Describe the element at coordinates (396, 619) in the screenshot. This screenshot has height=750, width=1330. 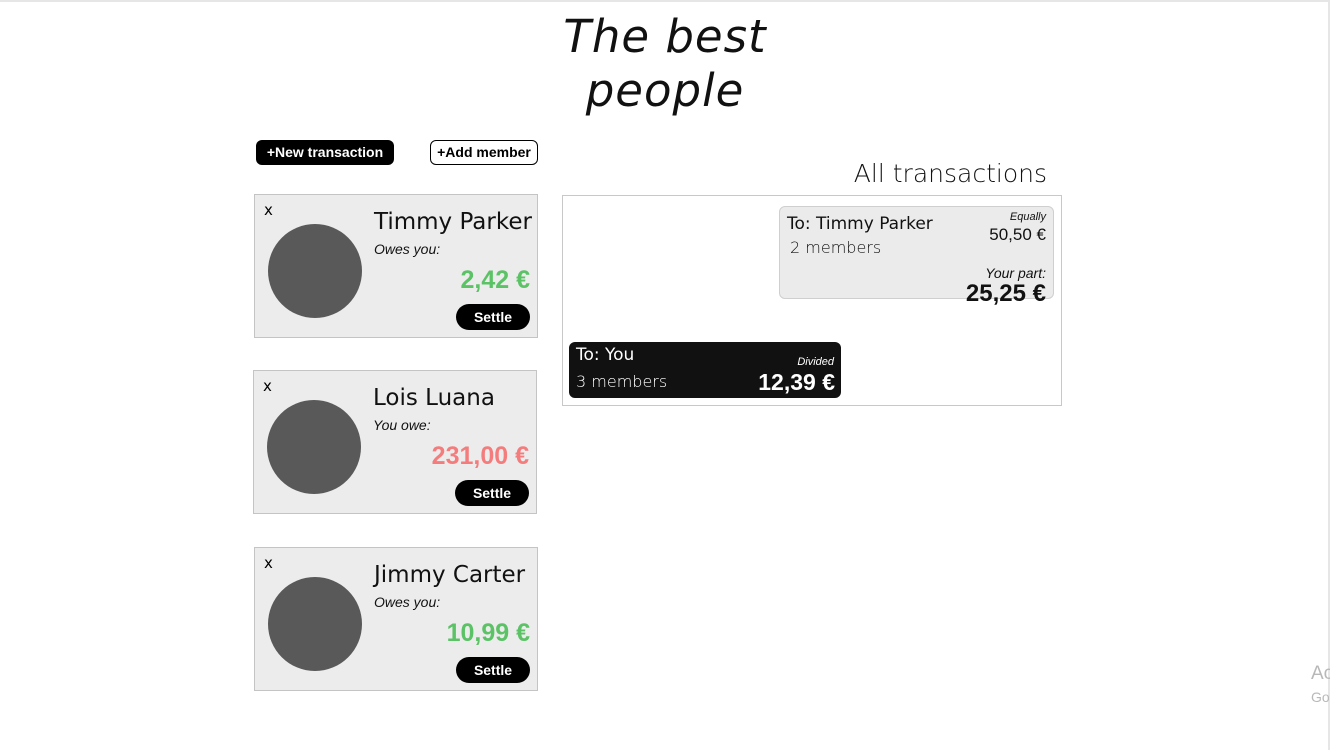
I see `member-card-jimmy-carter: x Jimmy Carter Owes you: 10,99 € Settle` at that location.